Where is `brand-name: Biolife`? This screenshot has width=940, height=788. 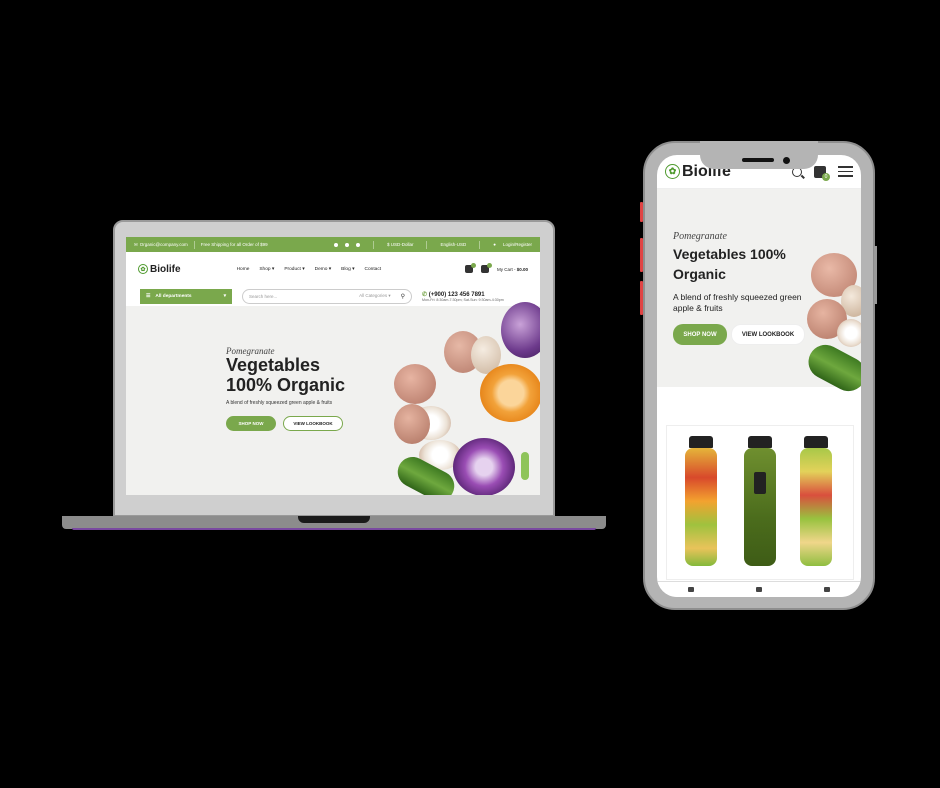
brand-name: Biolife is located at coordinates (165, 269).